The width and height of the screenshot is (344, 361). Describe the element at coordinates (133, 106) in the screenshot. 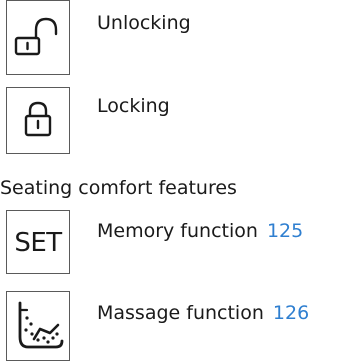

I see `locking-label: Locking` at that location.